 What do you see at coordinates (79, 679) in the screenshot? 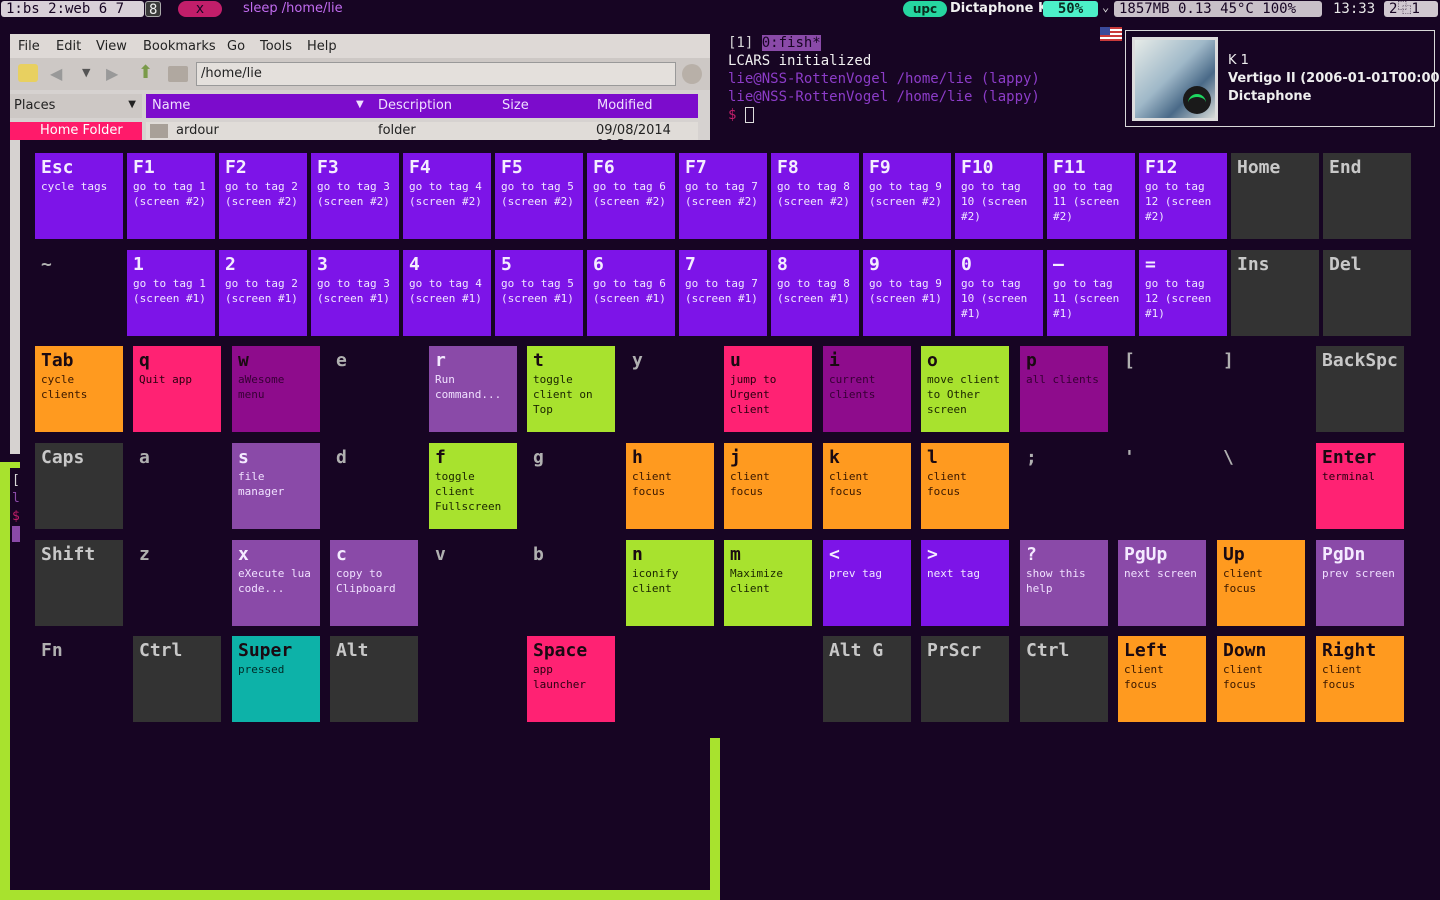
I see `key-fn: Fn` at bounding box center [79, 679].